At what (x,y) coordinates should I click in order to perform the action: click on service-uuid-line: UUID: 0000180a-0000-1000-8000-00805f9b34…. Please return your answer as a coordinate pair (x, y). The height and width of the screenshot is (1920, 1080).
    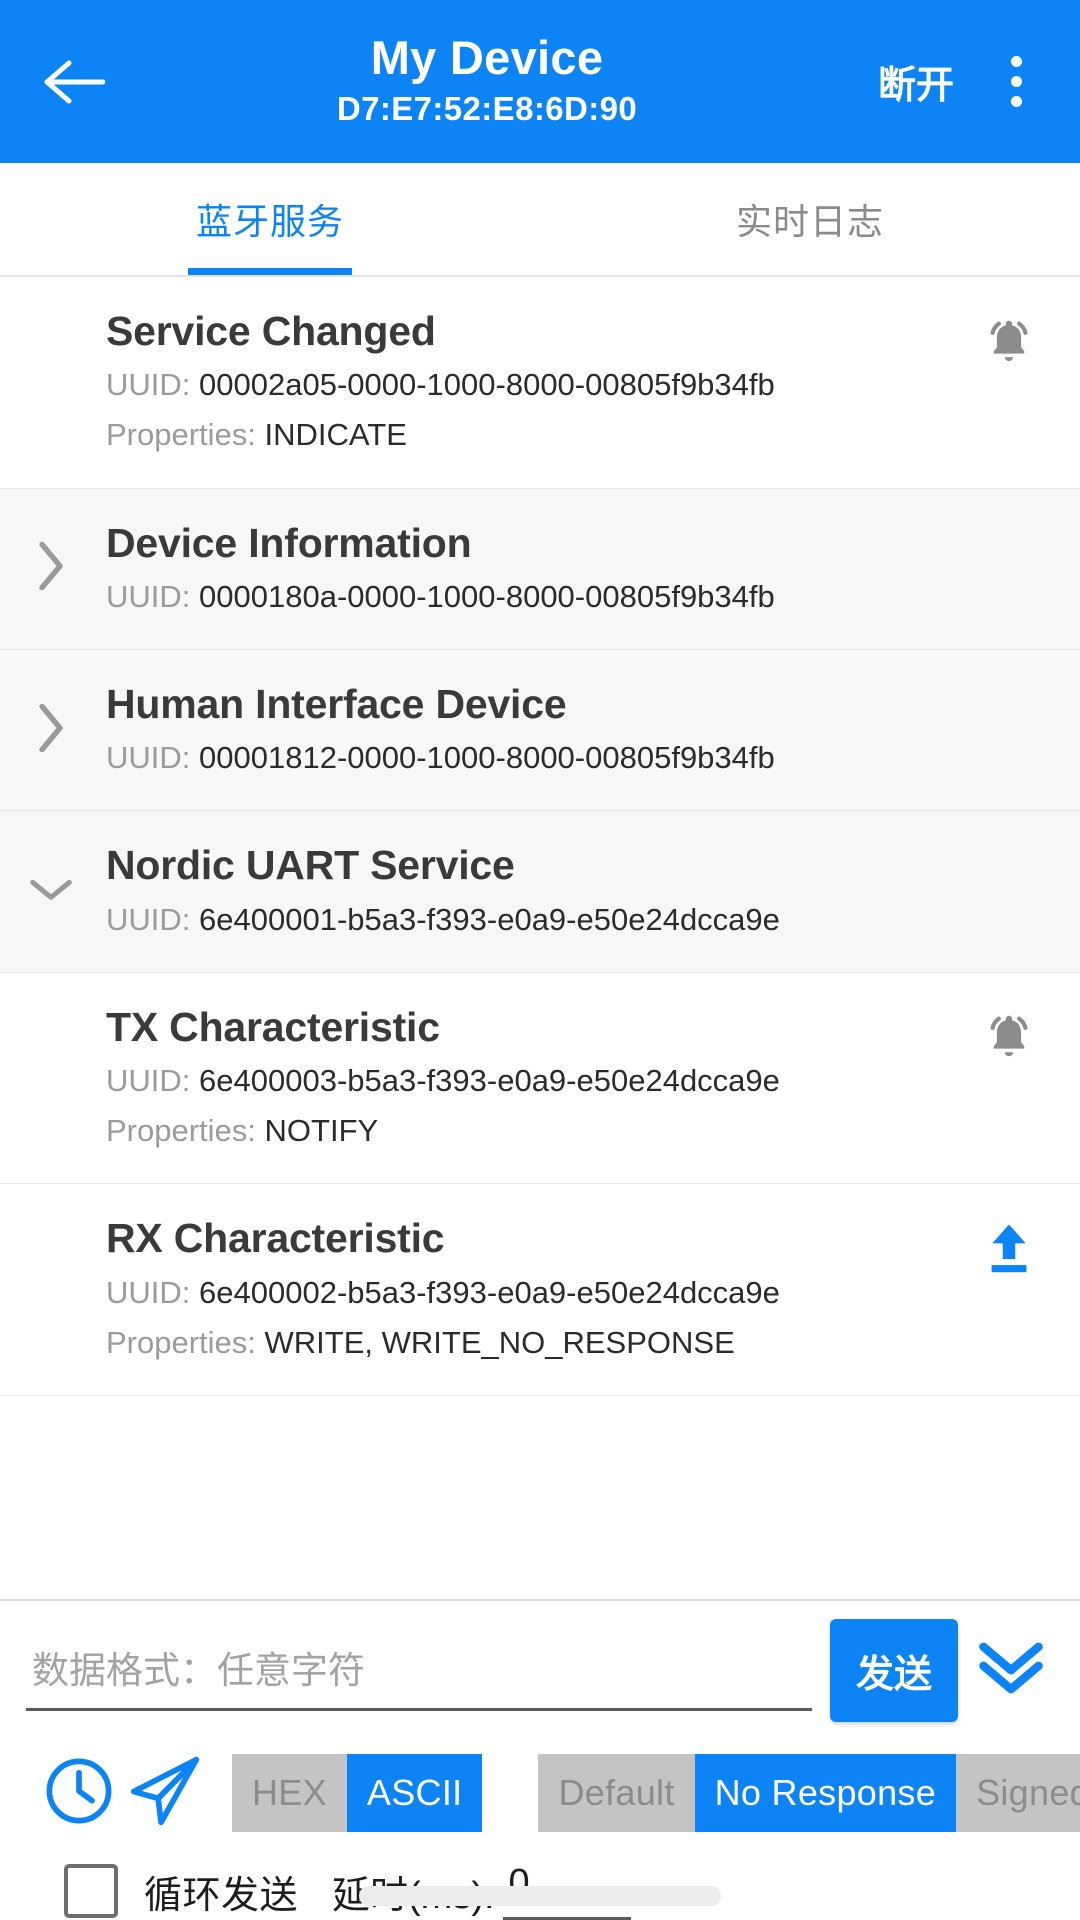
    Looking at the image, I should click on (576, 597).